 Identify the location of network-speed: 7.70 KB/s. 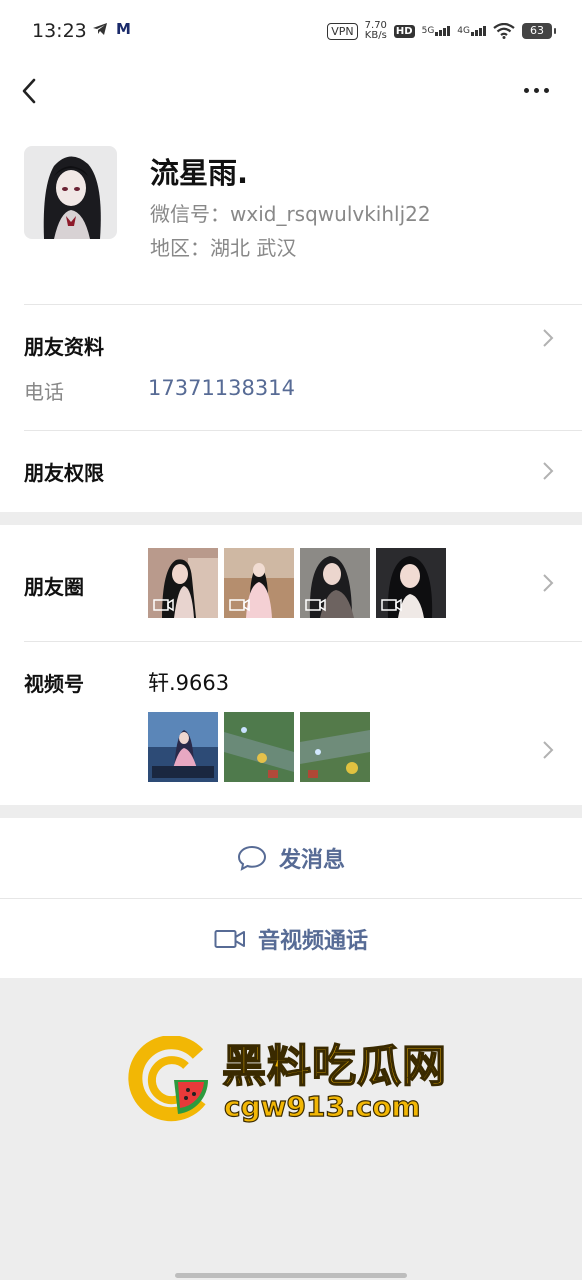
(376, 31).